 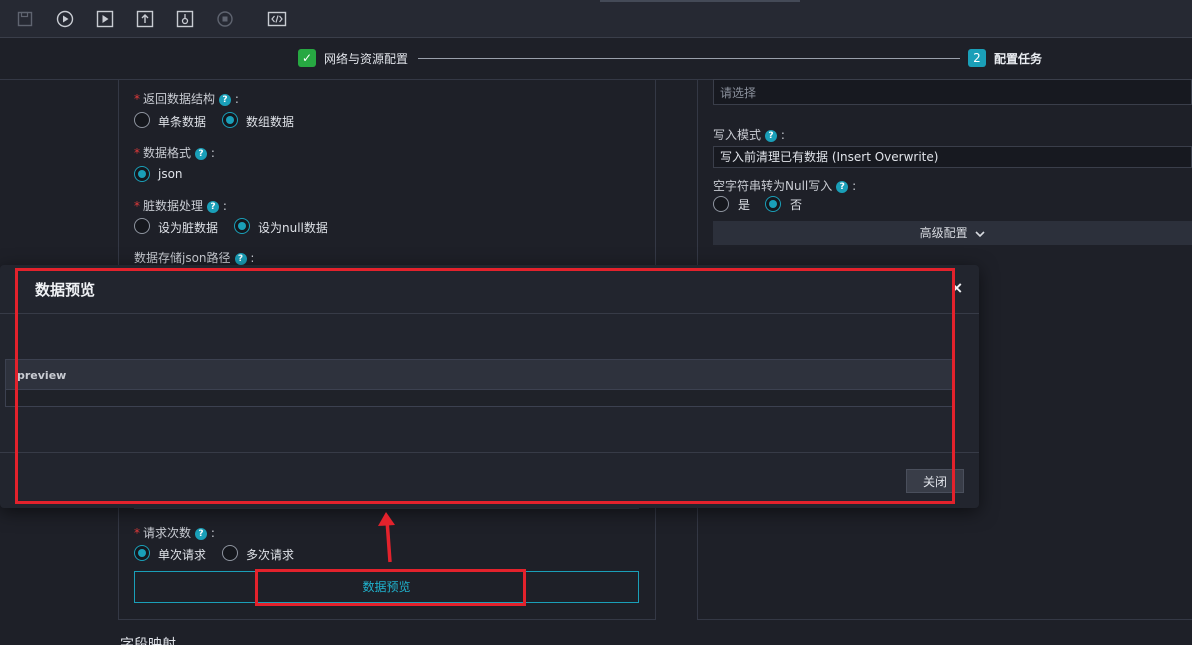 What do you see at coordinates (386, 537) in the screenshot?
I see `annotation-arrow-icon` at bounding box center [386, 537].